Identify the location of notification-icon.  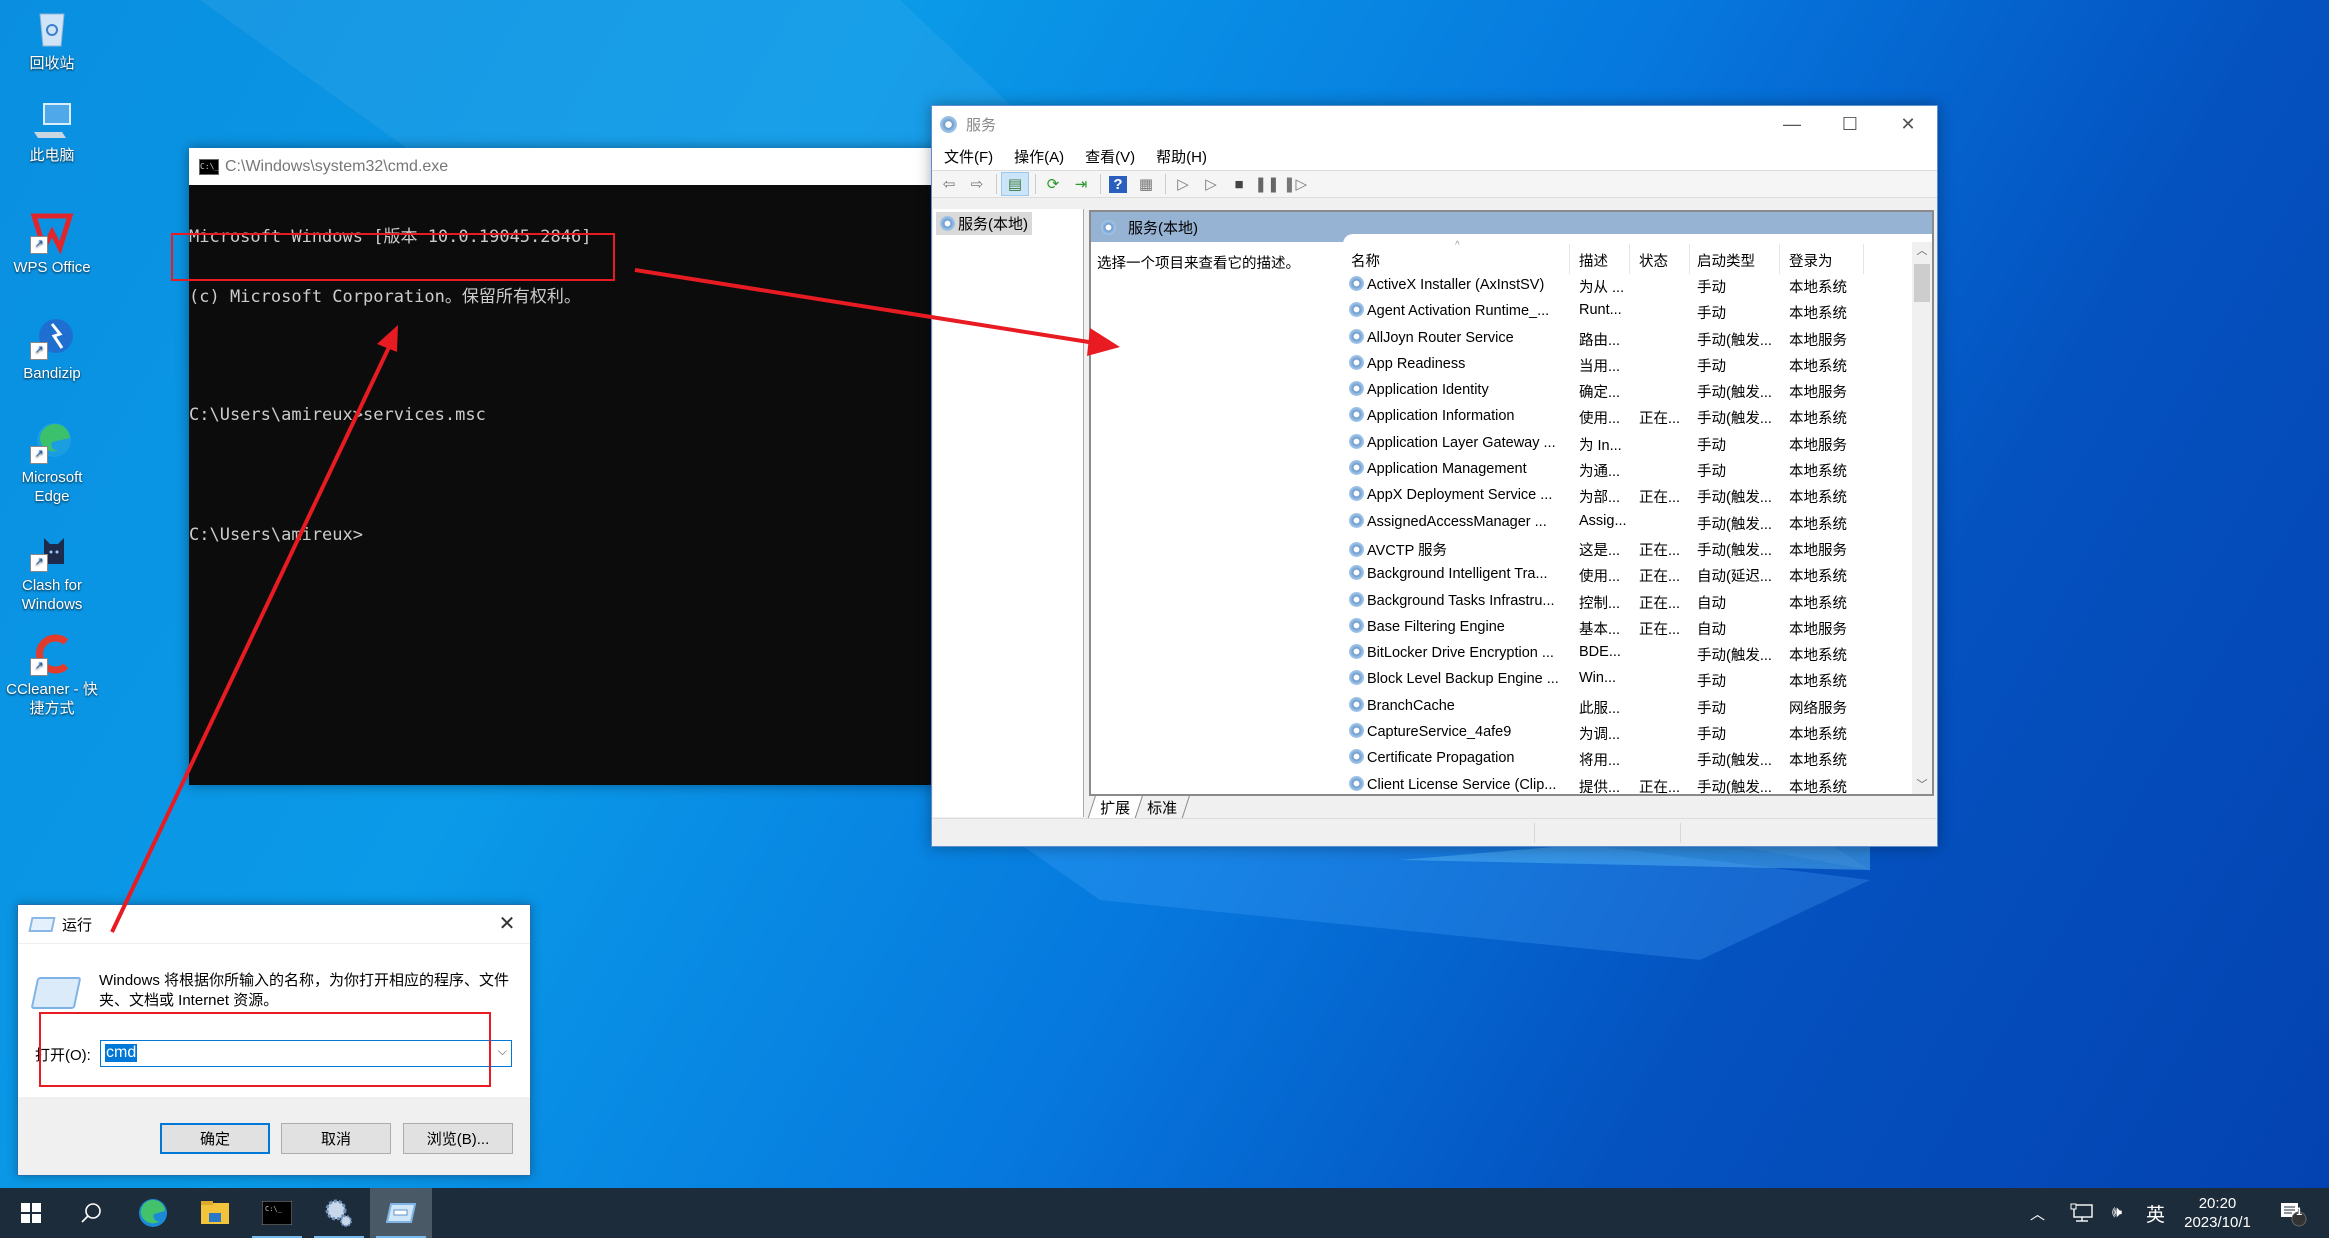
(2294, 1215).